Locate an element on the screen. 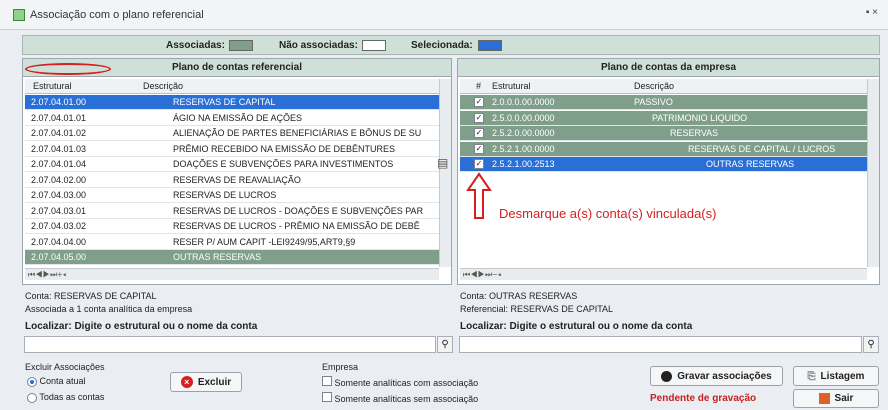 The height and width of the screenshot is (410, 888). empresa-group-label: Empresa is located at coordinates (340, 367).